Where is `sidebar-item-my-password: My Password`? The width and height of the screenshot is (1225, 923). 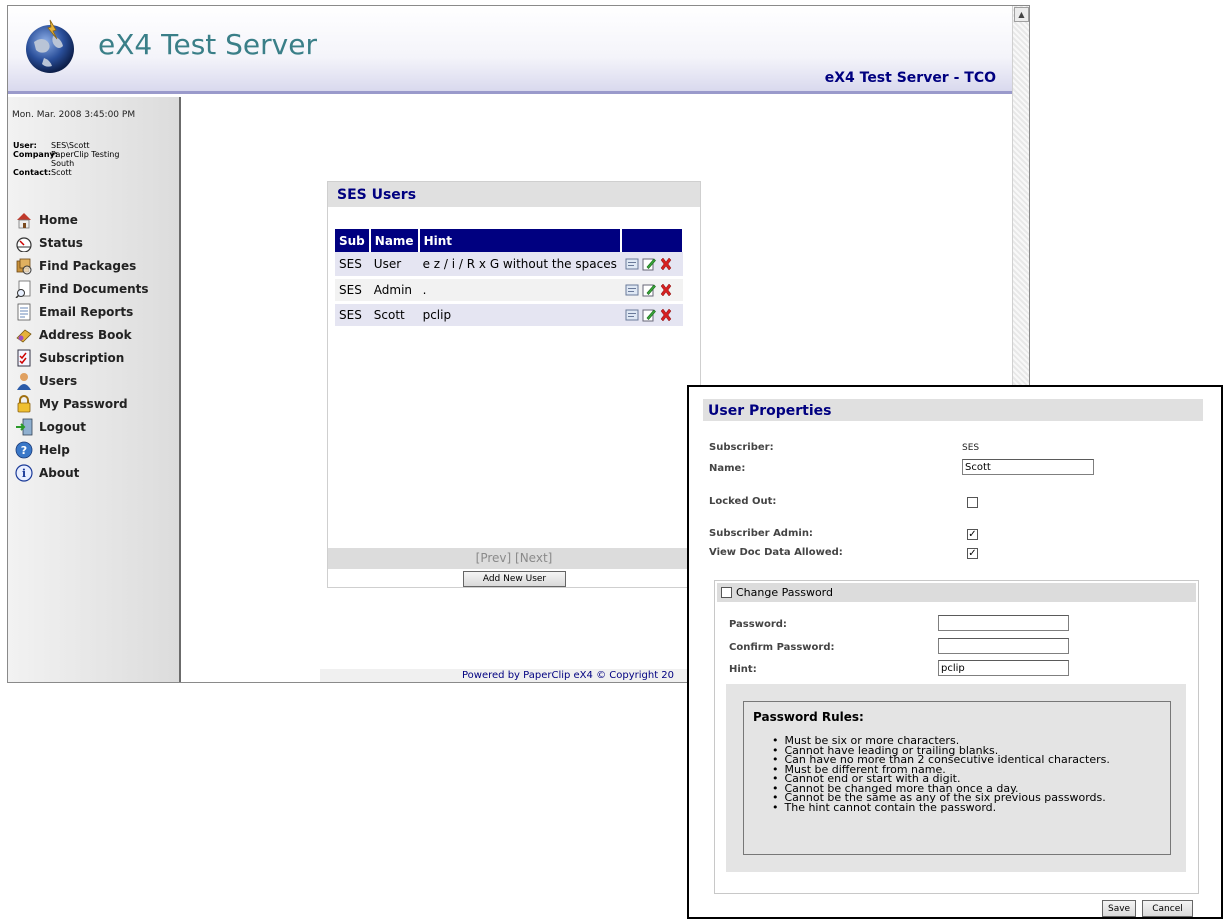
sidebar-item-my-password: My Password is located at coordinates (82, 403).